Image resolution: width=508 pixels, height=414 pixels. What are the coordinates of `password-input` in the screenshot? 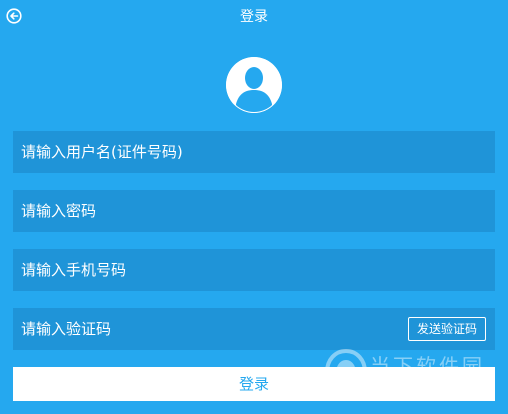 It's located at (254, 211).